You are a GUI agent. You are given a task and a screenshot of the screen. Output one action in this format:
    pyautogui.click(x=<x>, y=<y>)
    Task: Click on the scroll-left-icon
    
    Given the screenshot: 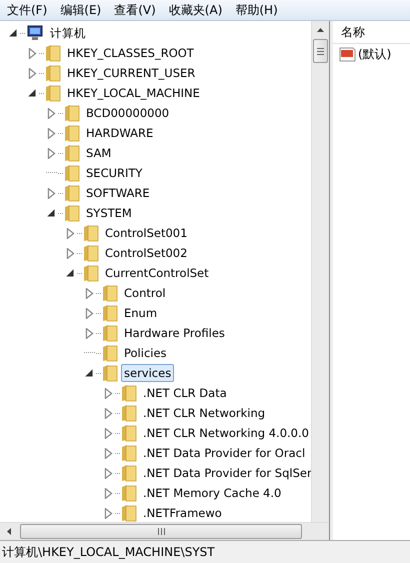 What is the action you would take?
    pyautogui.click(x=9, y=531)
    